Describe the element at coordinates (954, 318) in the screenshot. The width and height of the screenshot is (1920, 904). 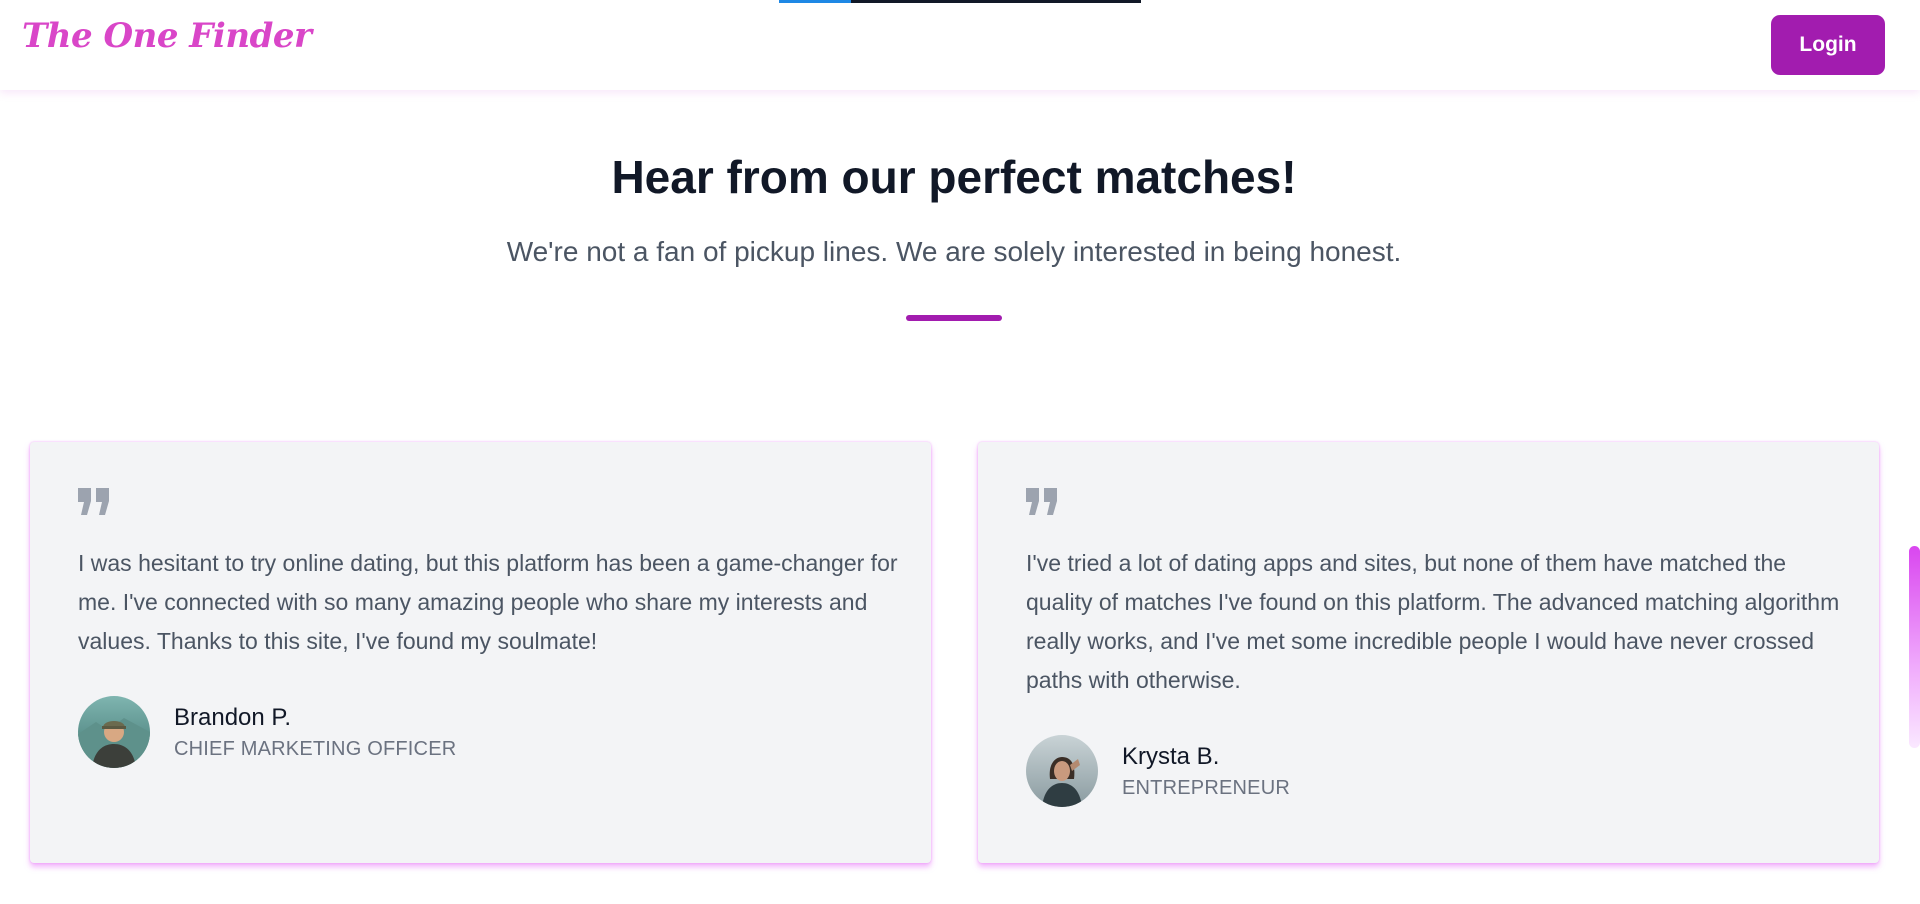
I see `section-divider` at that location.